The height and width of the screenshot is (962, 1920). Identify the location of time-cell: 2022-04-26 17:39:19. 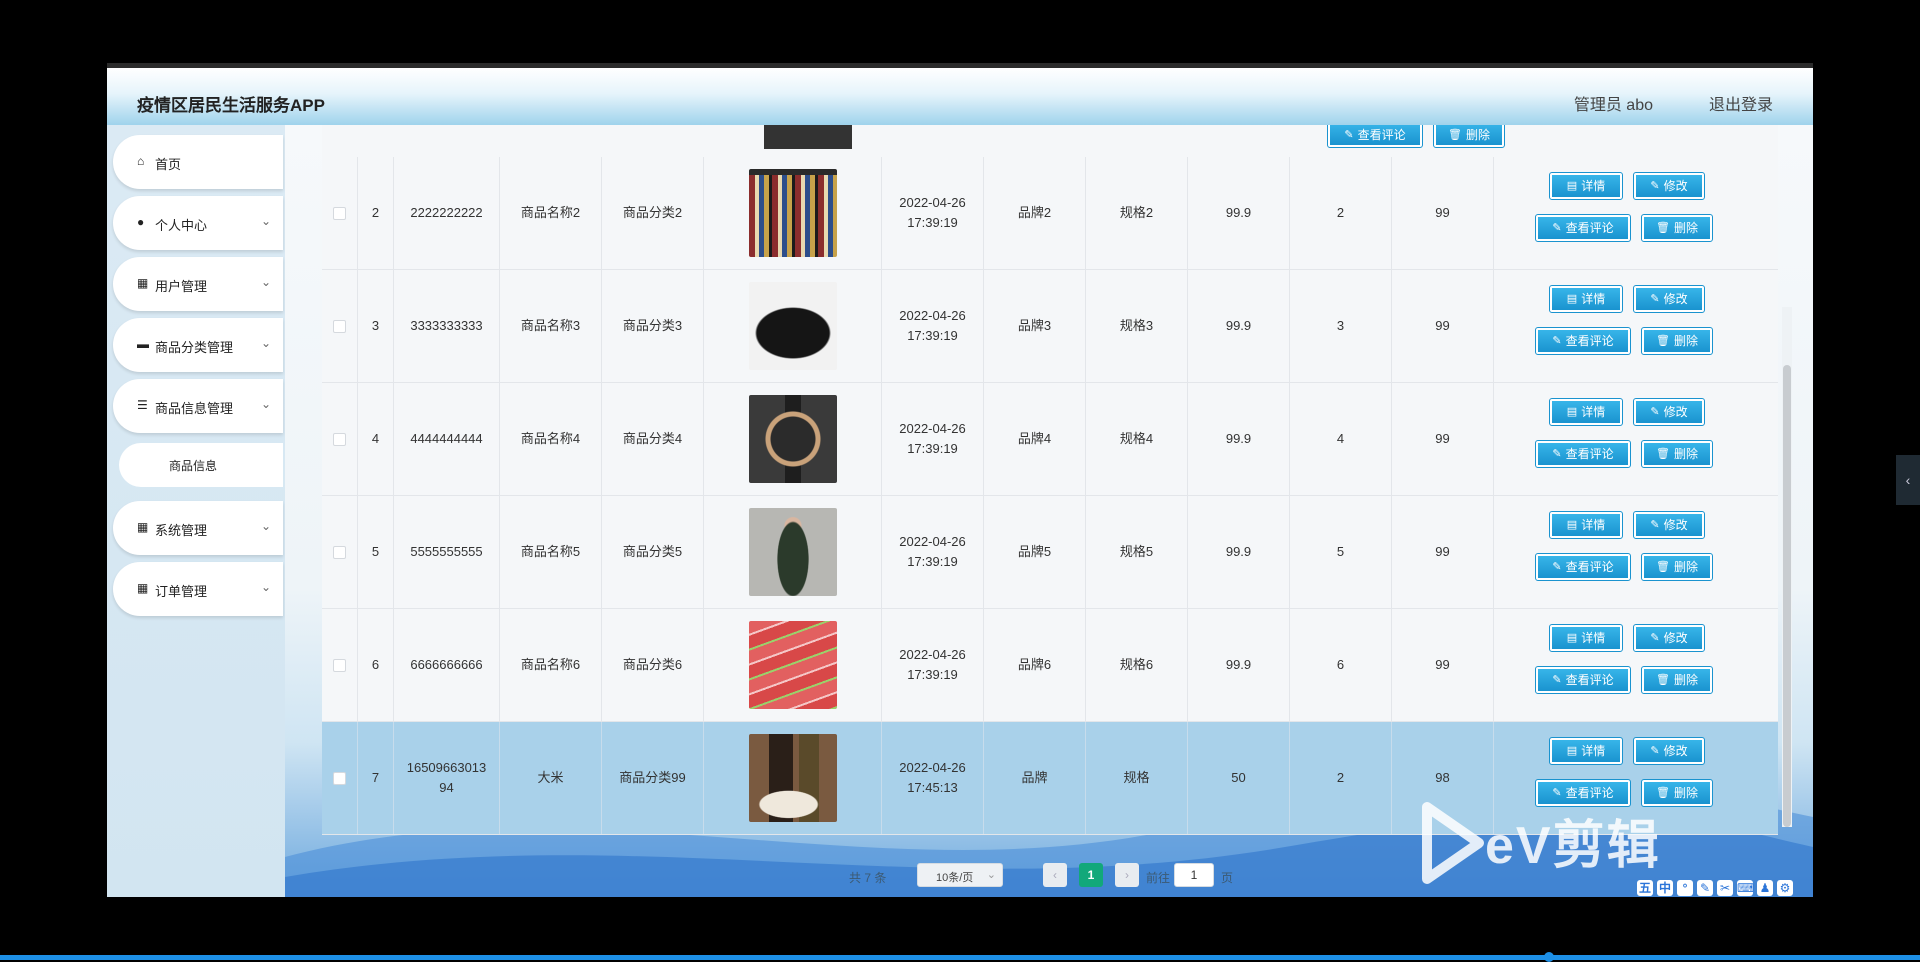
(933, 665).